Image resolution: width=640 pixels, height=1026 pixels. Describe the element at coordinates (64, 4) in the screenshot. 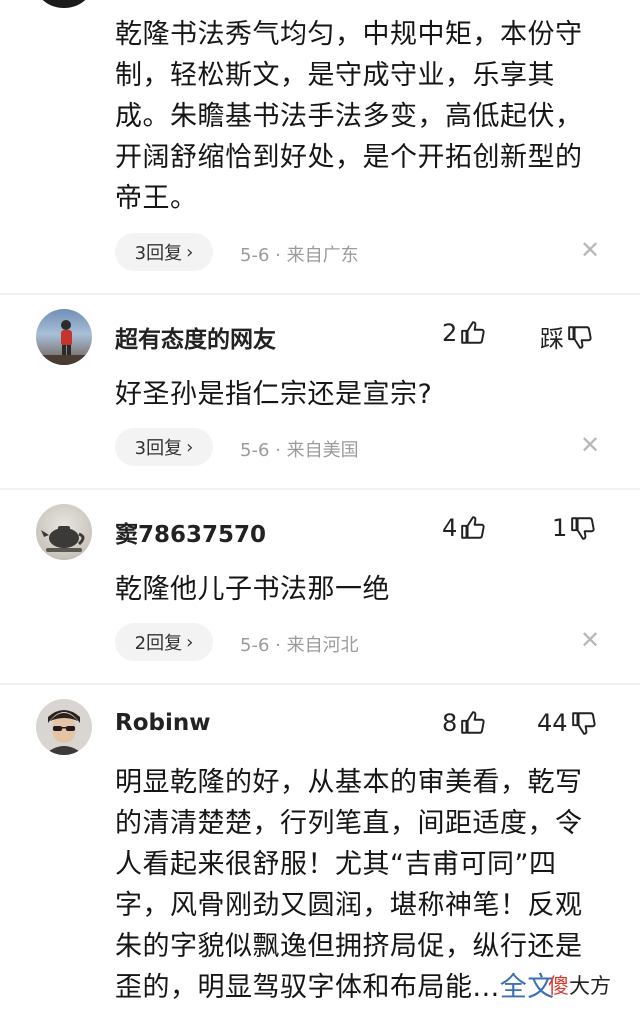

I see `avatar-partial` at that location.